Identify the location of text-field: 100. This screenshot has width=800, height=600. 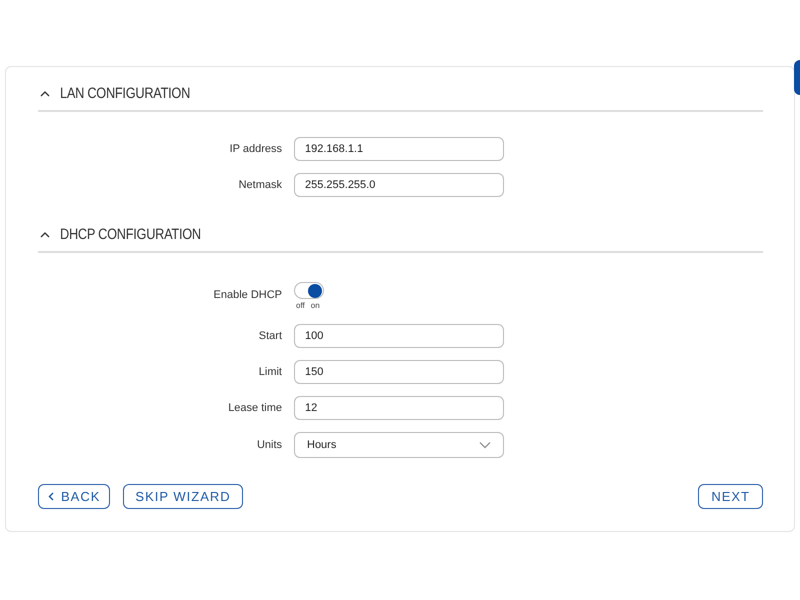
(399, 336).